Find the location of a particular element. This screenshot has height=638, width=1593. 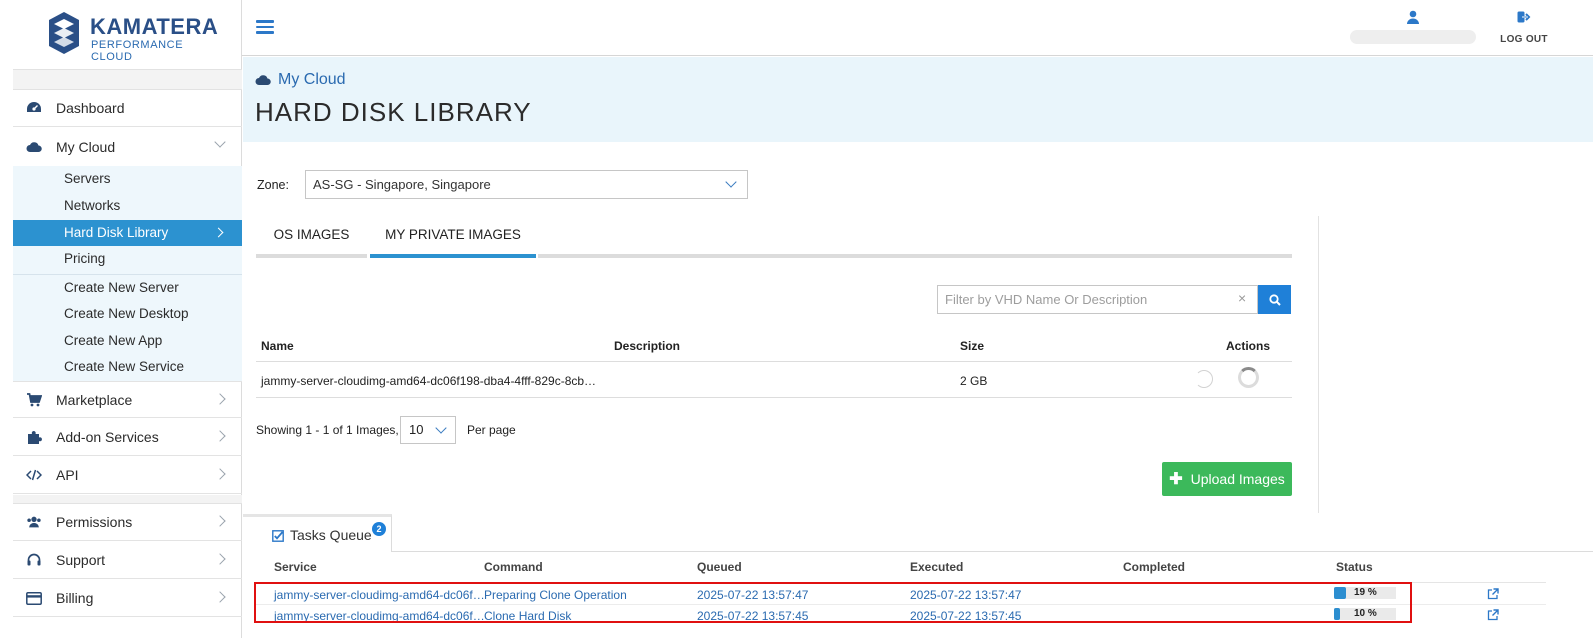

sidebar-item-label: Add-on Services is located at coordinates (107, 437).